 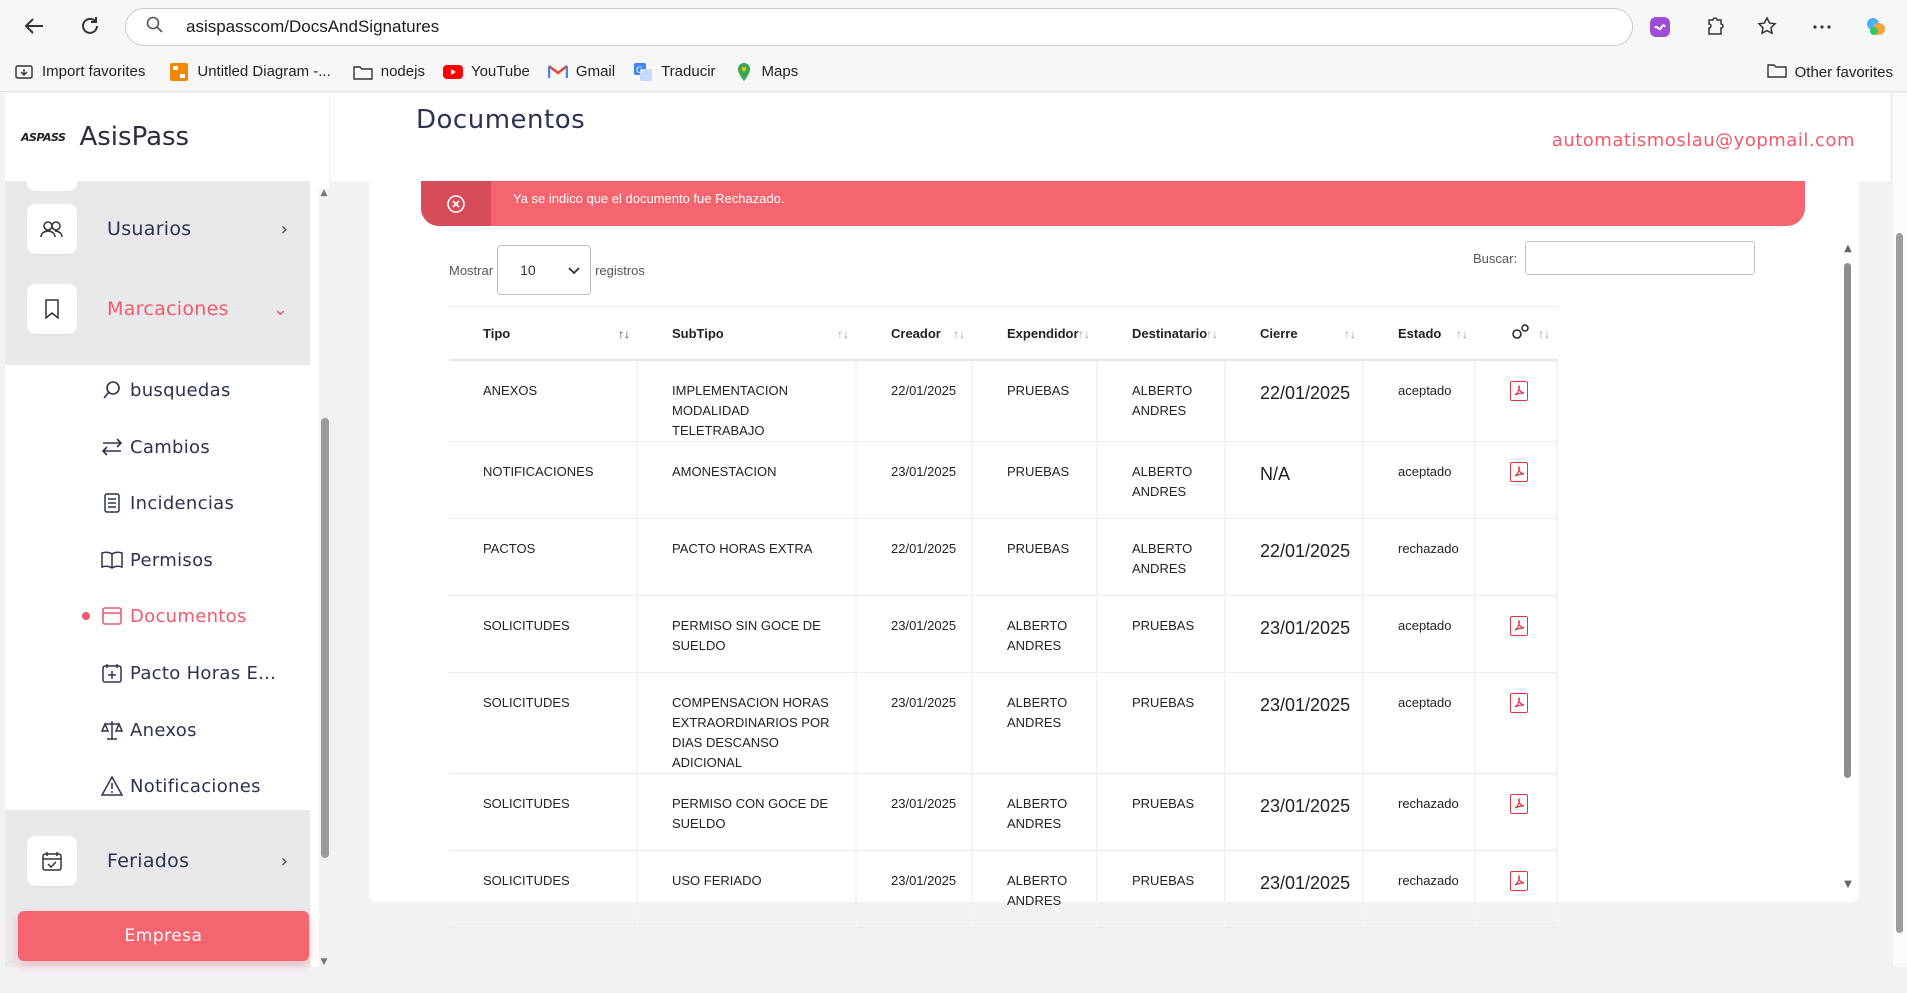 I want to click on submenu-item-notificaciones: Notificaciones, so click(x=180, y=786).